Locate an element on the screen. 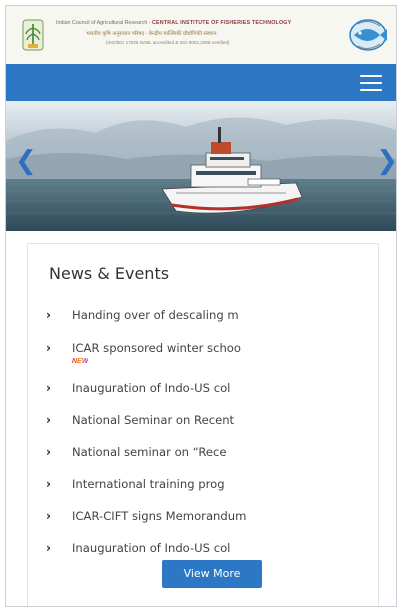  news-item-label: National seminar on “Rece is located at coordinates (149, 452).